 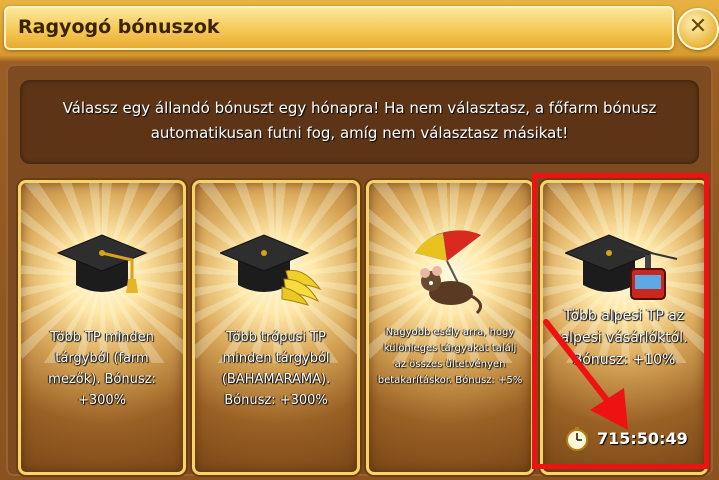 What do you see at coordinates (621, 267) in the screenshot?
I see `graduation-cap-cable-car-icon` at bounding box center [621, 267].